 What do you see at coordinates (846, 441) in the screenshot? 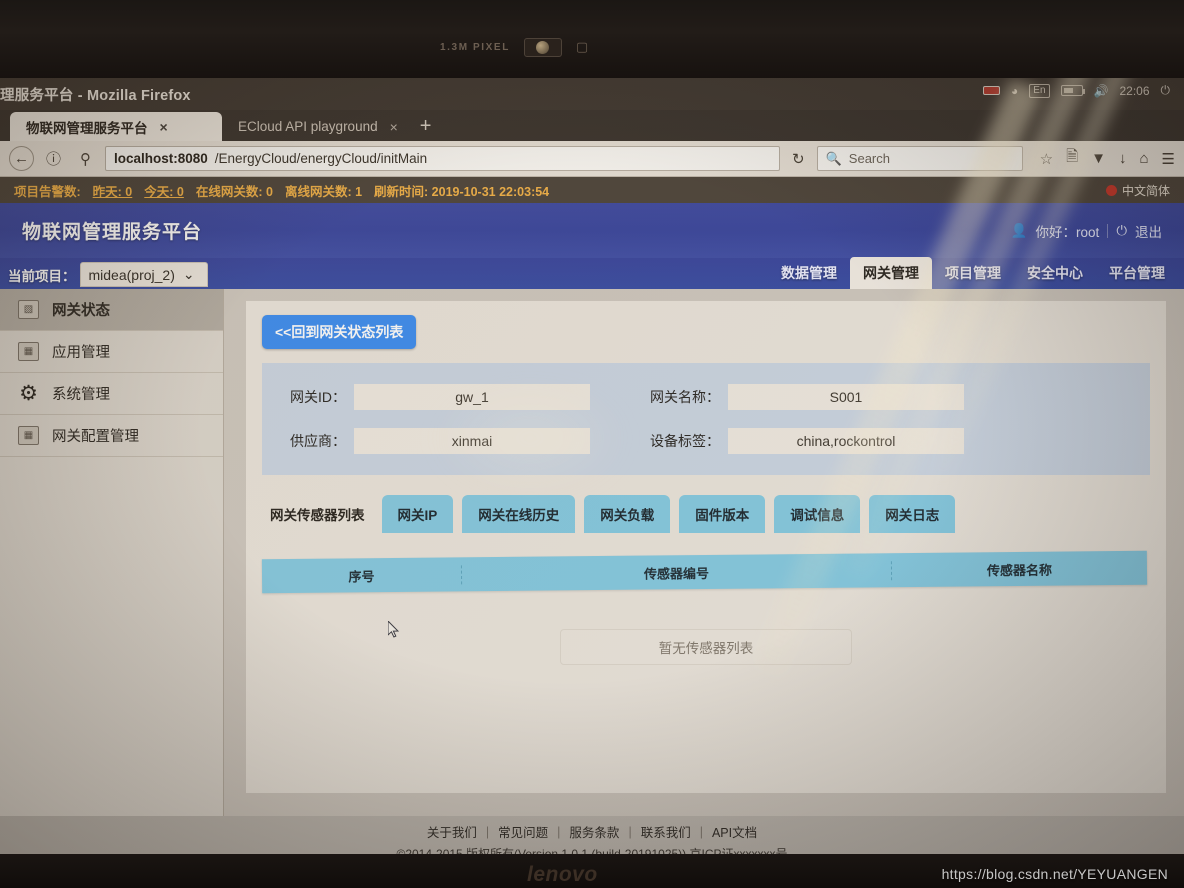
I see `field-value: china,rockontrol` at bounding box center [846, 441].